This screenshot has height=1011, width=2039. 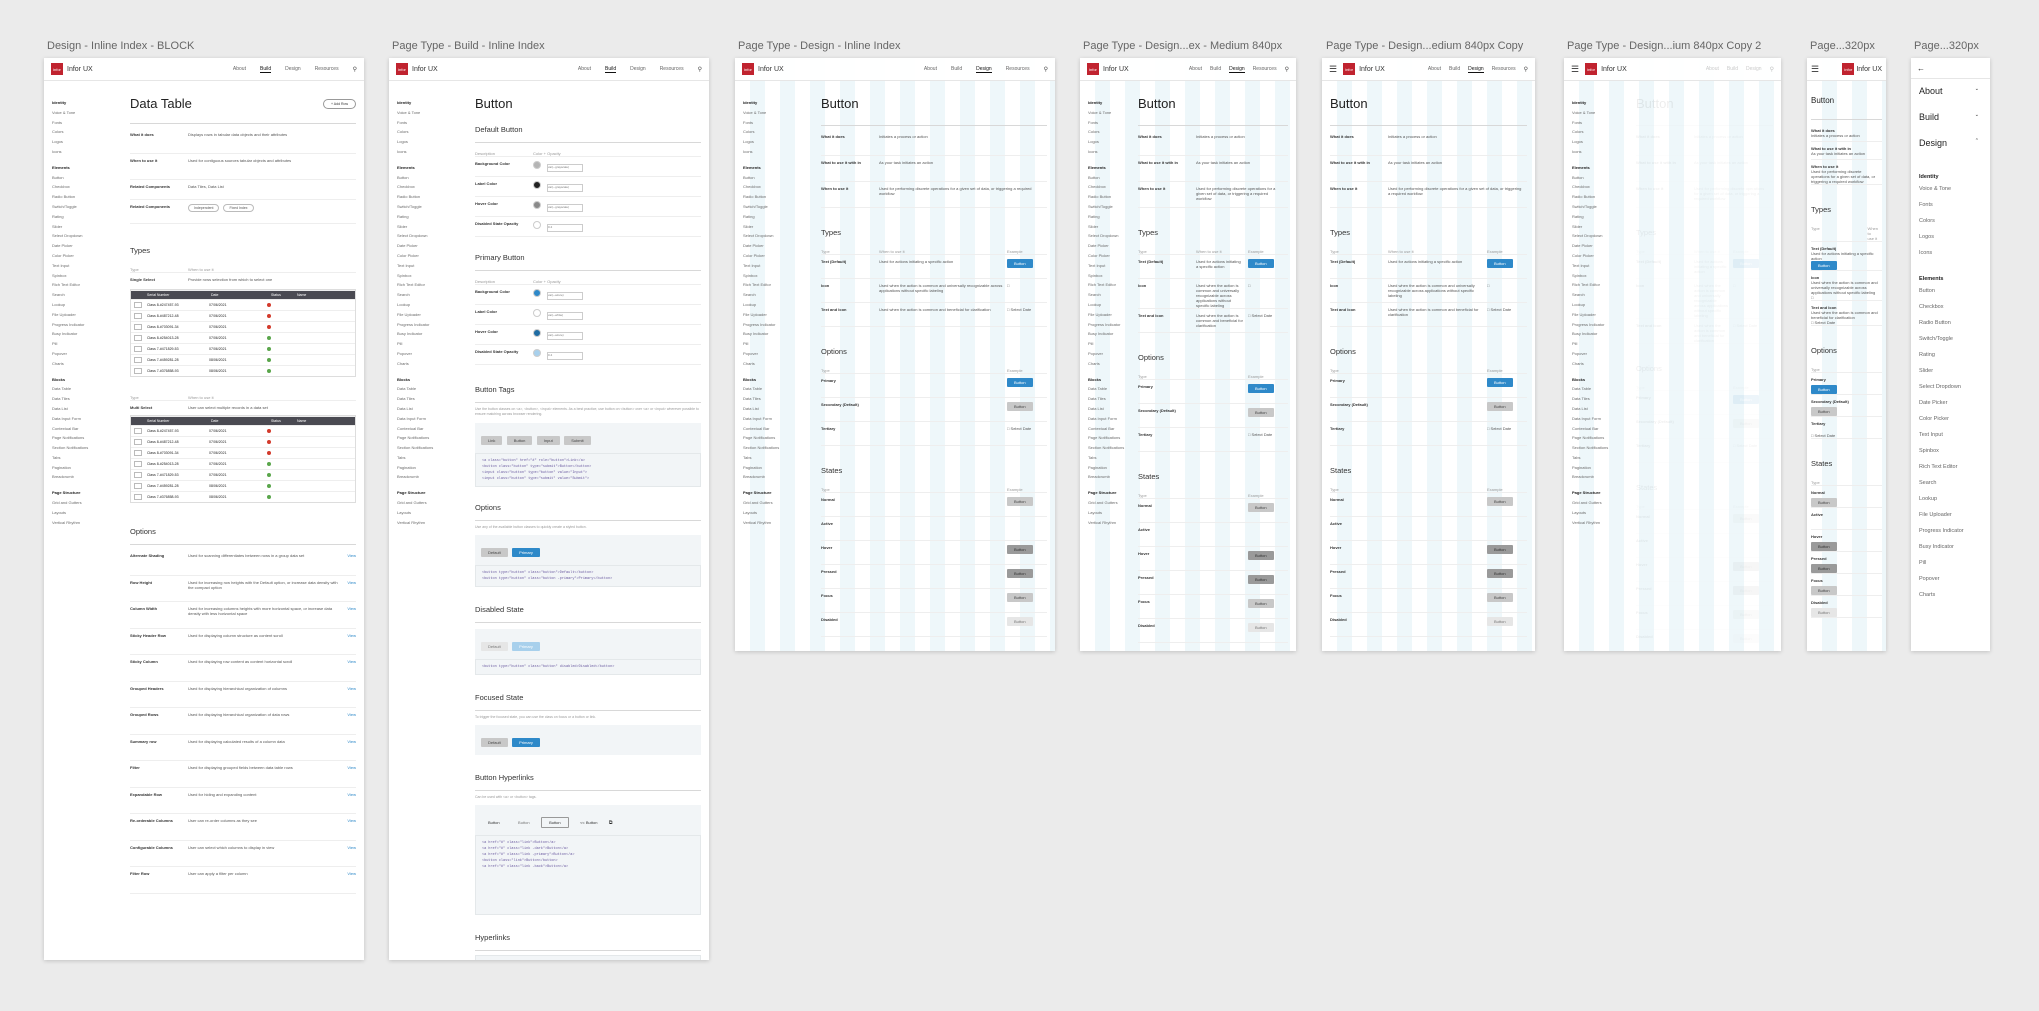 What do you see at coordinates (1476, 69) in the screenshot?
I see `nav-design: Design` at bounding box center [1476, 69].